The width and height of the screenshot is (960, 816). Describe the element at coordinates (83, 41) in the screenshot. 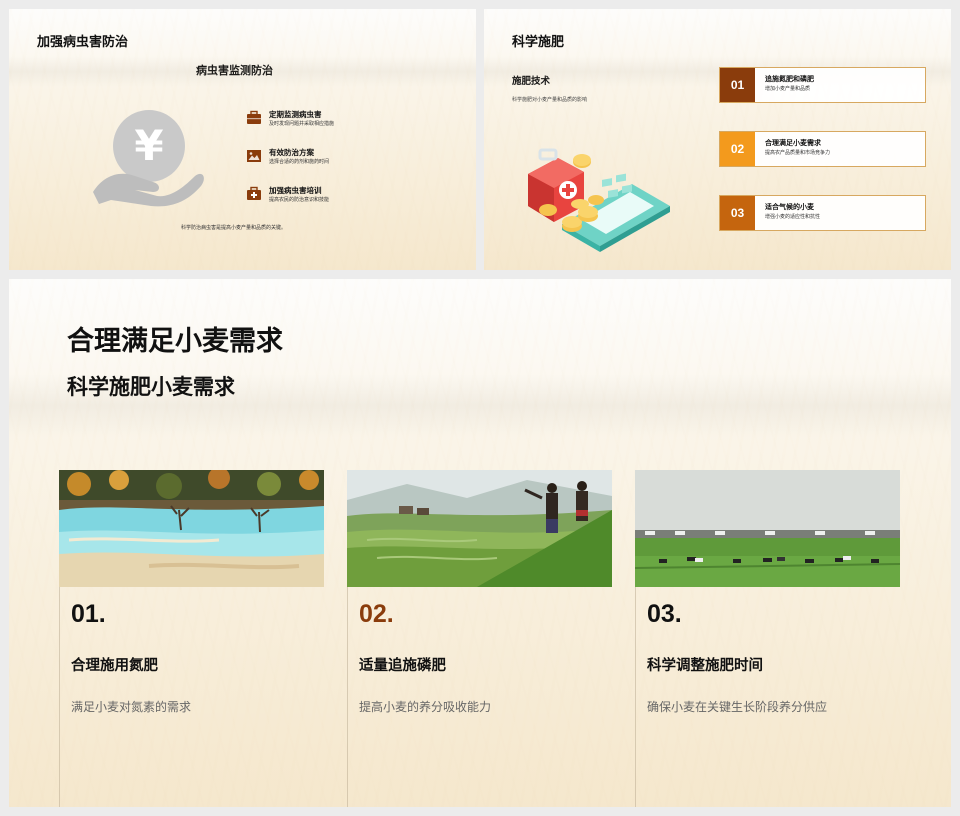

I see `slide-title: 加强病虫害防治` at that location.